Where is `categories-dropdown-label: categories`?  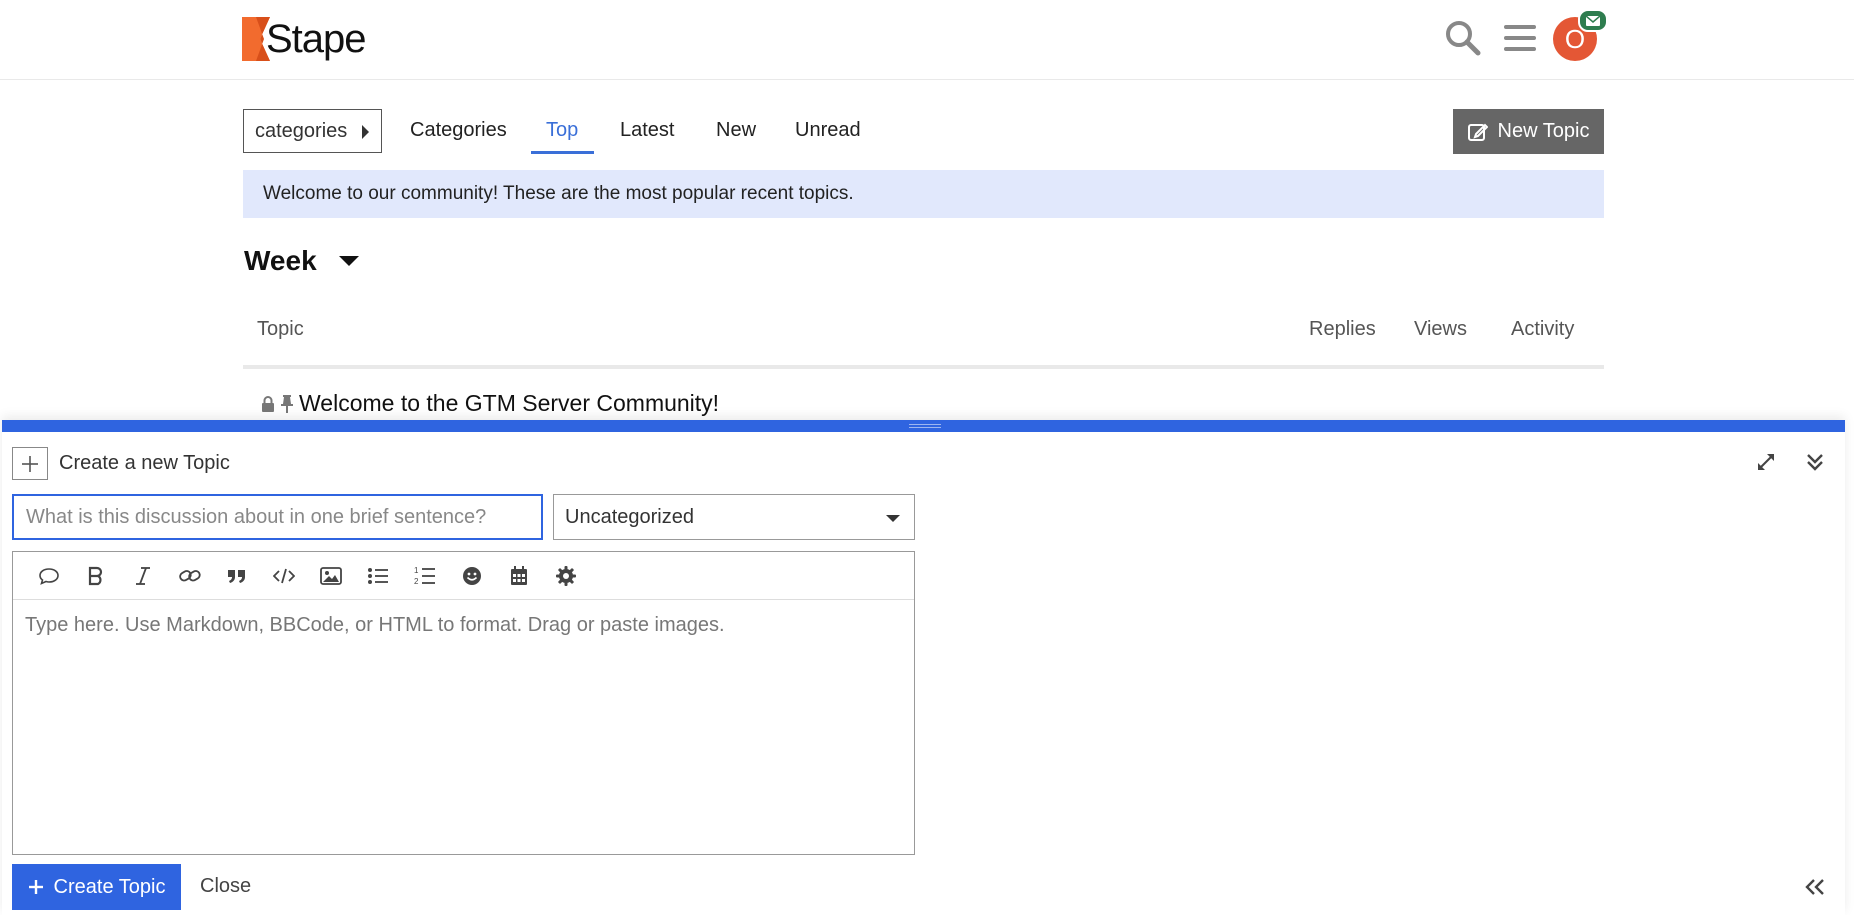
categories-dropdown-label: categories is located at coordinates (301, 130).